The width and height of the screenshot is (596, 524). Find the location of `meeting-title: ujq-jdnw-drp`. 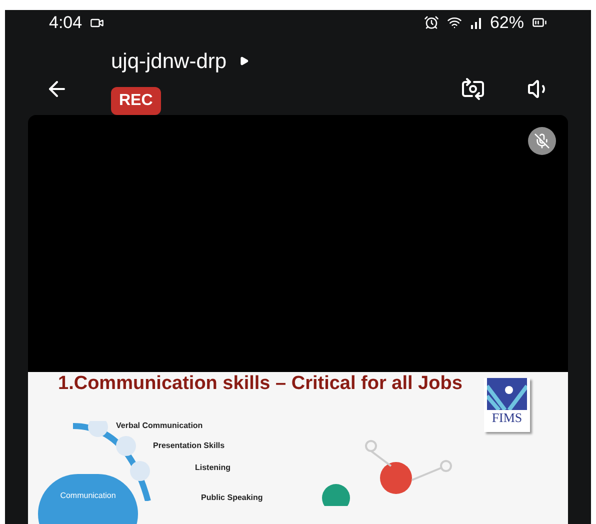

meeting-title: ujq-jdnw-drp is located at coordinates (169, 61).